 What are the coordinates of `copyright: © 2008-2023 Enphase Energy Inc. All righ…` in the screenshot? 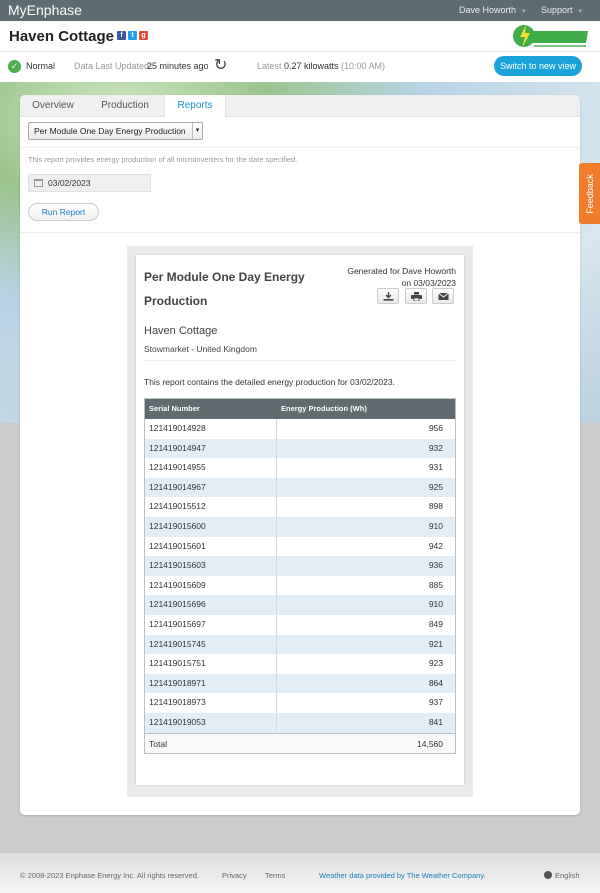 It's located at (109, 875).